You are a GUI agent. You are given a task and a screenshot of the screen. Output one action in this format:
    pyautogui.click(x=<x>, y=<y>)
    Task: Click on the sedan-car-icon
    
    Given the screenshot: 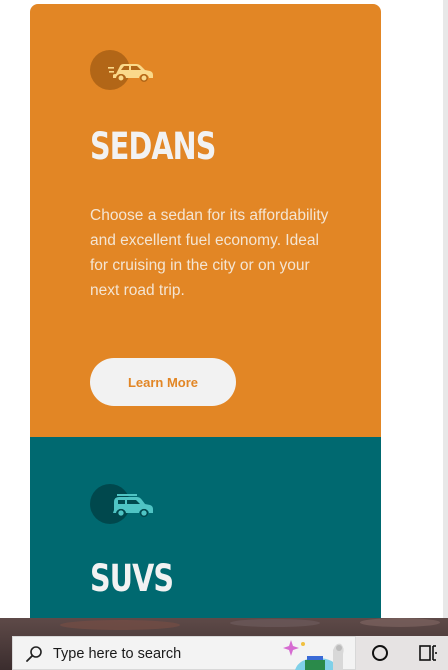 What is the action you would take?
    pyautogui.click(x=123, y=70)
    